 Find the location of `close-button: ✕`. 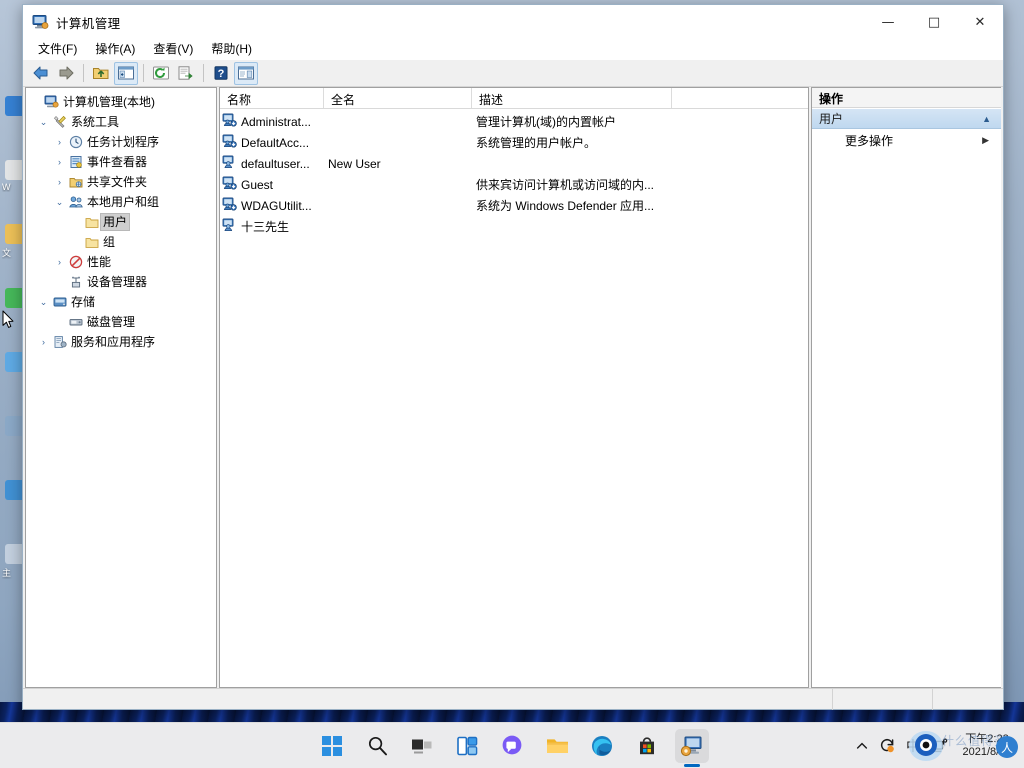

close-button: ✕ is located at coordinates (980, 22).